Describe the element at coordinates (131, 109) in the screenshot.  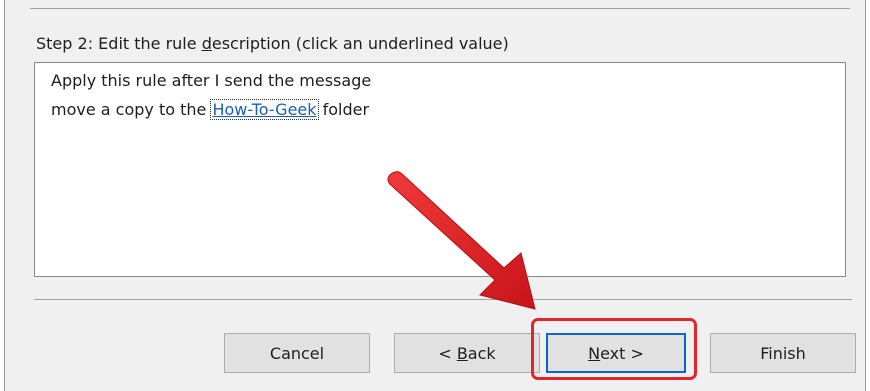
I see `rule-action-prefix: move a copy to the` at that location.